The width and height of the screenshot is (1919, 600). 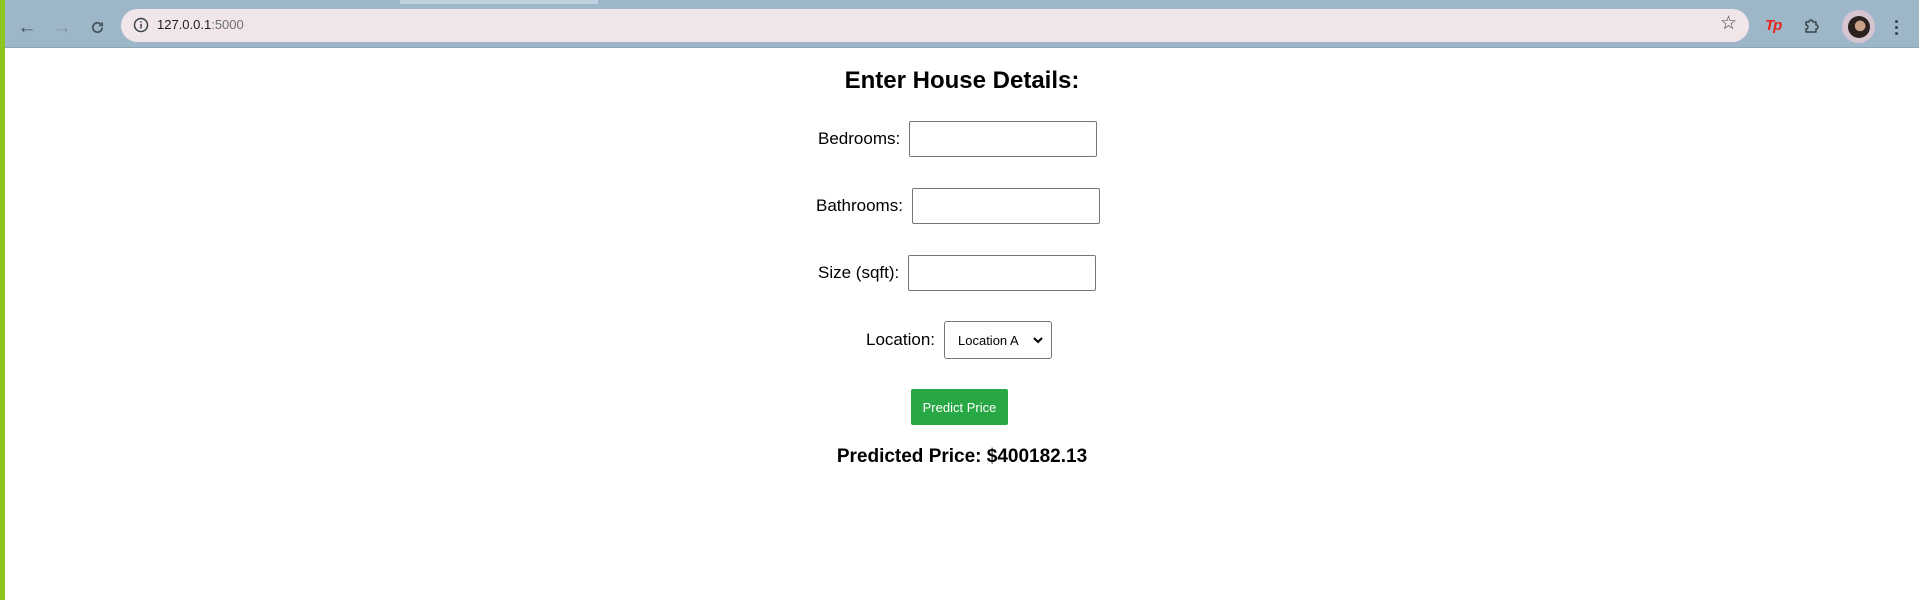 What do you see at coordinates (1005, 206) in the screenshot?
I see `bathrooms-input` at bounding box center [1005, 206].